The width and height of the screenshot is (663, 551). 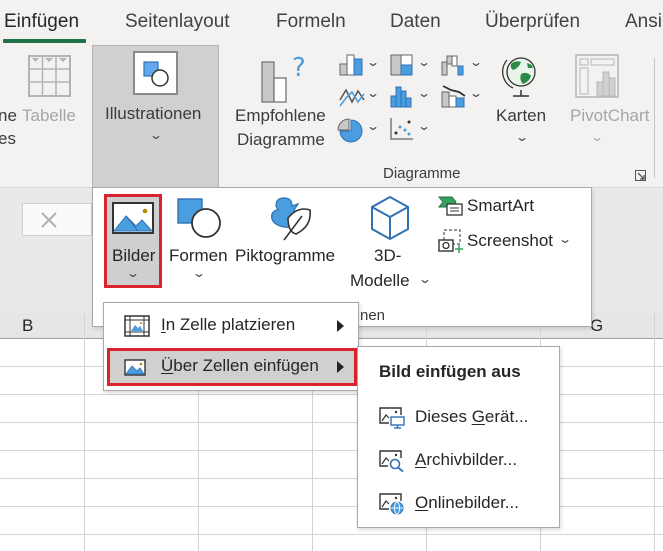 I want to click on globe-icon, so click(x=519, y=77).